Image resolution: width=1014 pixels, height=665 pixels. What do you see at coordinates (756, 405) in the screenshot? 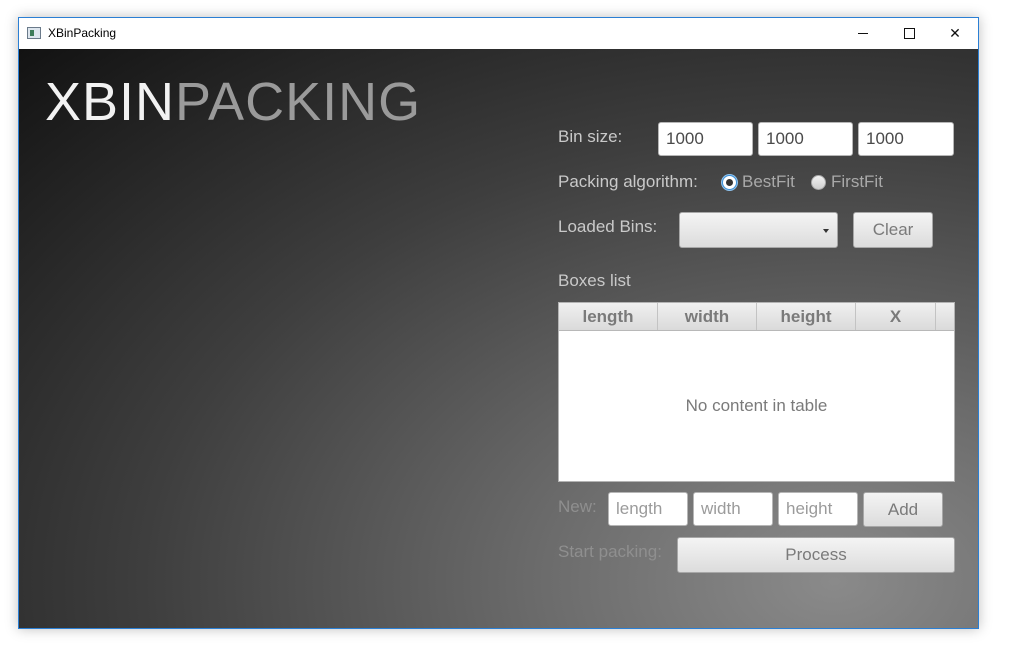
I see `empty-table-message: No content in table` at bounding box center [756, 405].